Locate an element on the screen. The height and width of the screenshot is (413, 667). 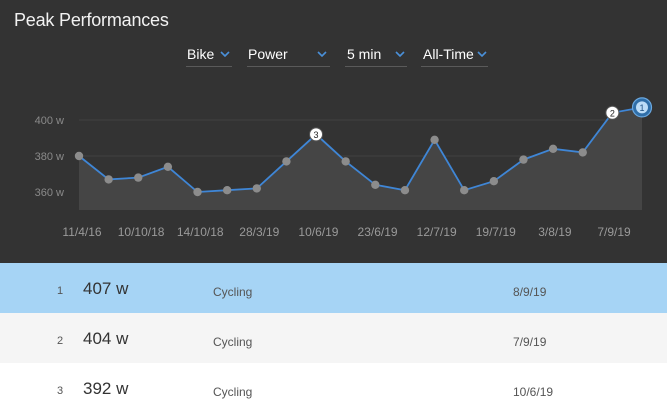
row-rank: 2 is located at coordinates (60, 341).